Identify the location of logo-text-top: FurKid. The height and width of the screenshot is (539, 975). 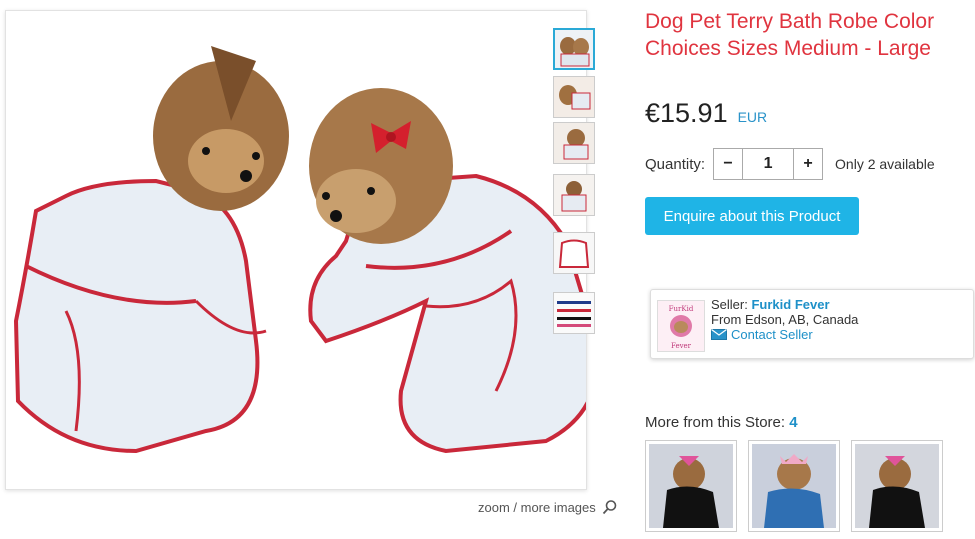
(681, 309).